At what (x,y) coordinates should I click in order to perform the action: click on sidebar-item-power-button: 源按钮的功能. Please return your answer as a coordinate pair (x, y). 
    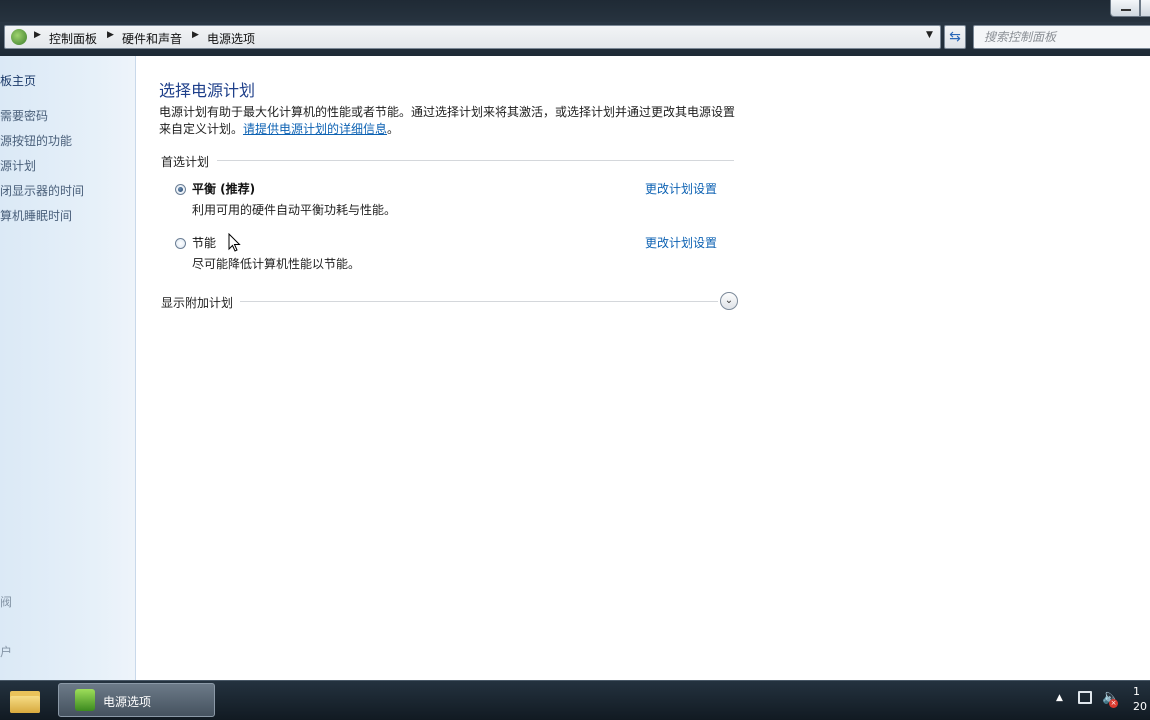
    Looking at the image, I should click on (36, 140).